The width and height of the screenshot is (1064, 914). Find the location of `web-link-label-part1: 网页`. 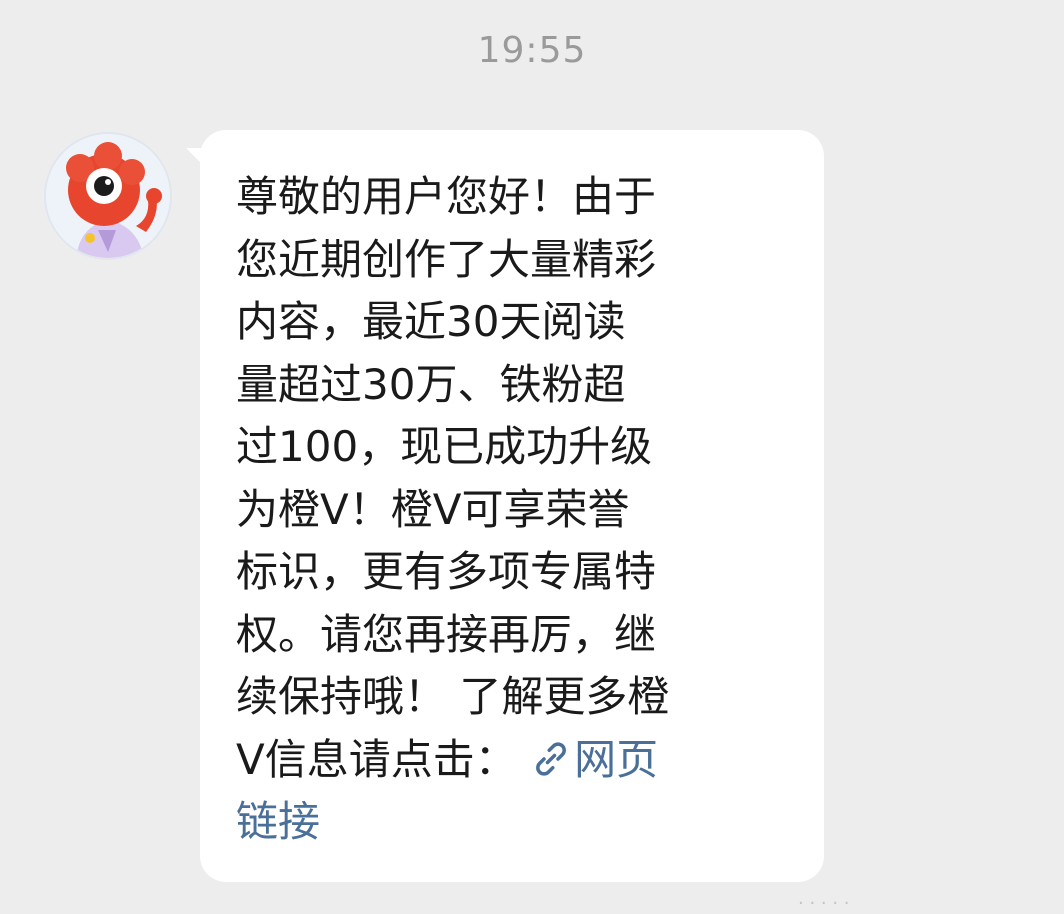

web-link-label-part1: 网页 is located at coordinates (616, 759).